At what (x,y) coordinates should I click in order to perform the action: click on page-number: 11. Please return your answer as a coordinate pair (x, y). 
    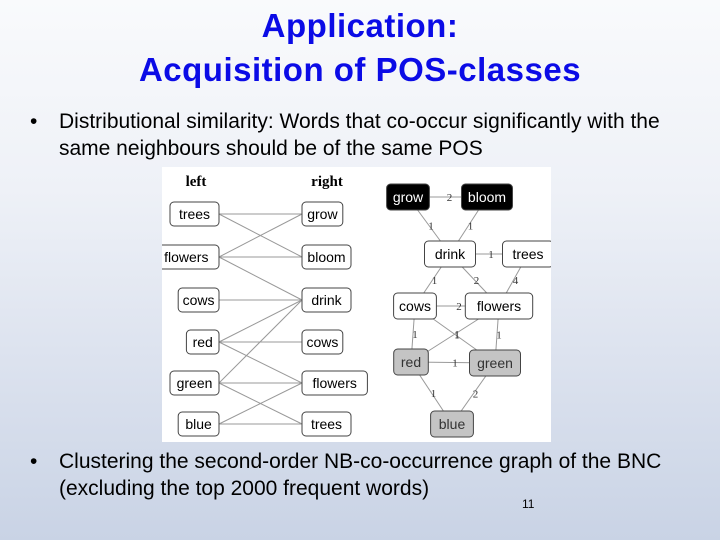
    Looking at the image, I should click on (528, 504).